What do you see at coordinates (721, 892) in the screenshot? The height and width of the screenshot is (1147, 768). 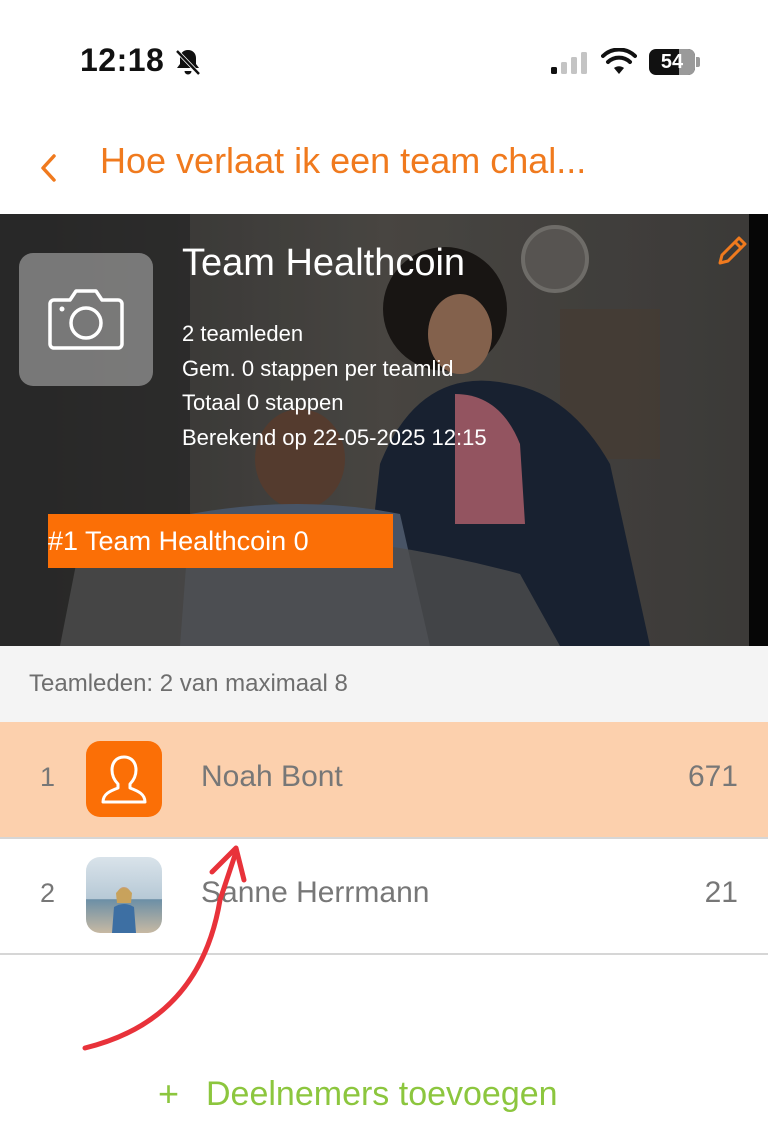 I see `member-score: 21` at bounding box center [721, 892].